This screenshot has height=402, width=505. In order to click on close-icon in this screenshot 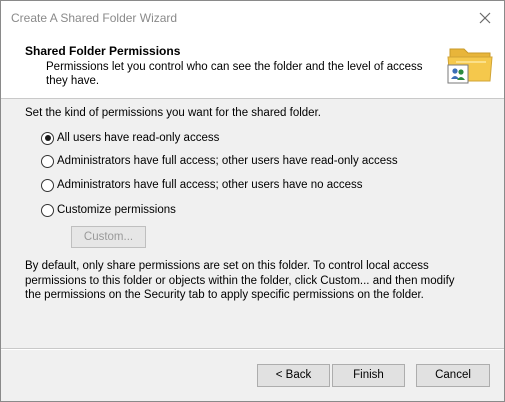, I will do `click(485, 18)`.